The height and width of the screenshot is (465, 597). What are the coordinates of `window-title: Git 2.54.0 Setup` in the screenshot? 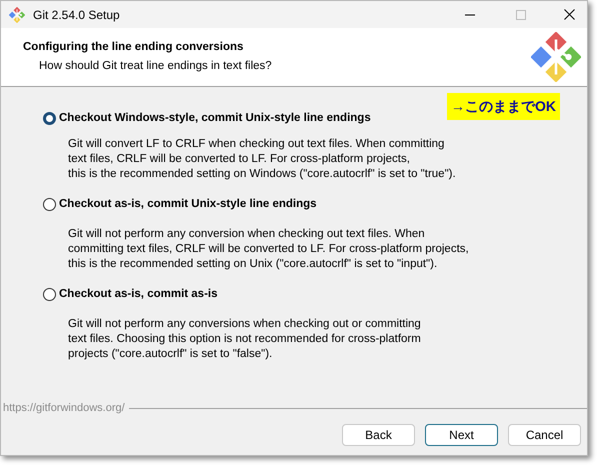 It's located at (76, 15).